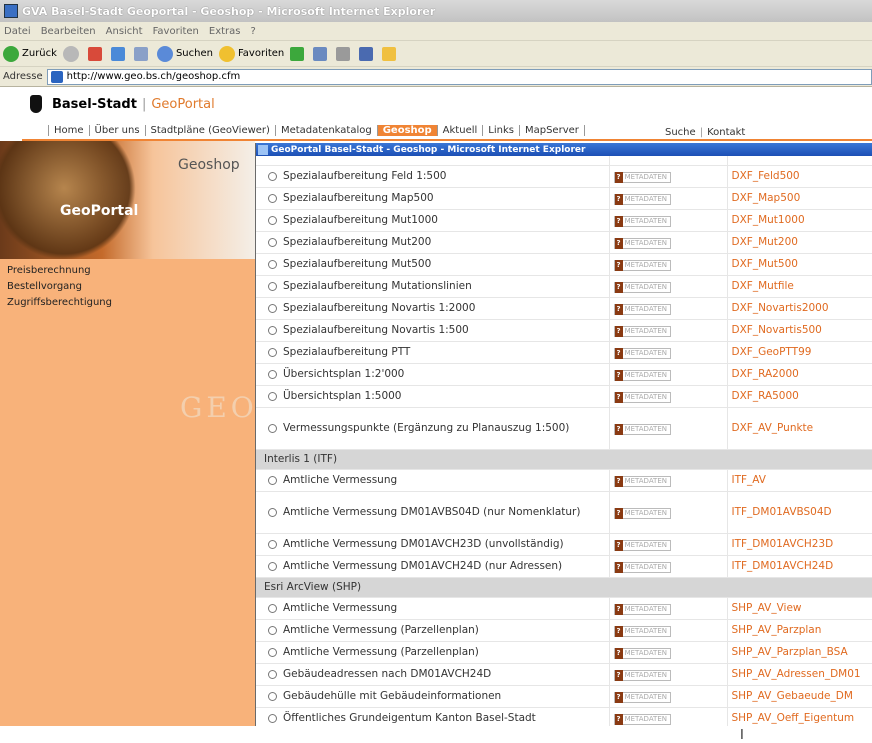 The height and width of the screenshot is (743, 872). I want to click on favorites-button: Favoriten, so click(251, 53).